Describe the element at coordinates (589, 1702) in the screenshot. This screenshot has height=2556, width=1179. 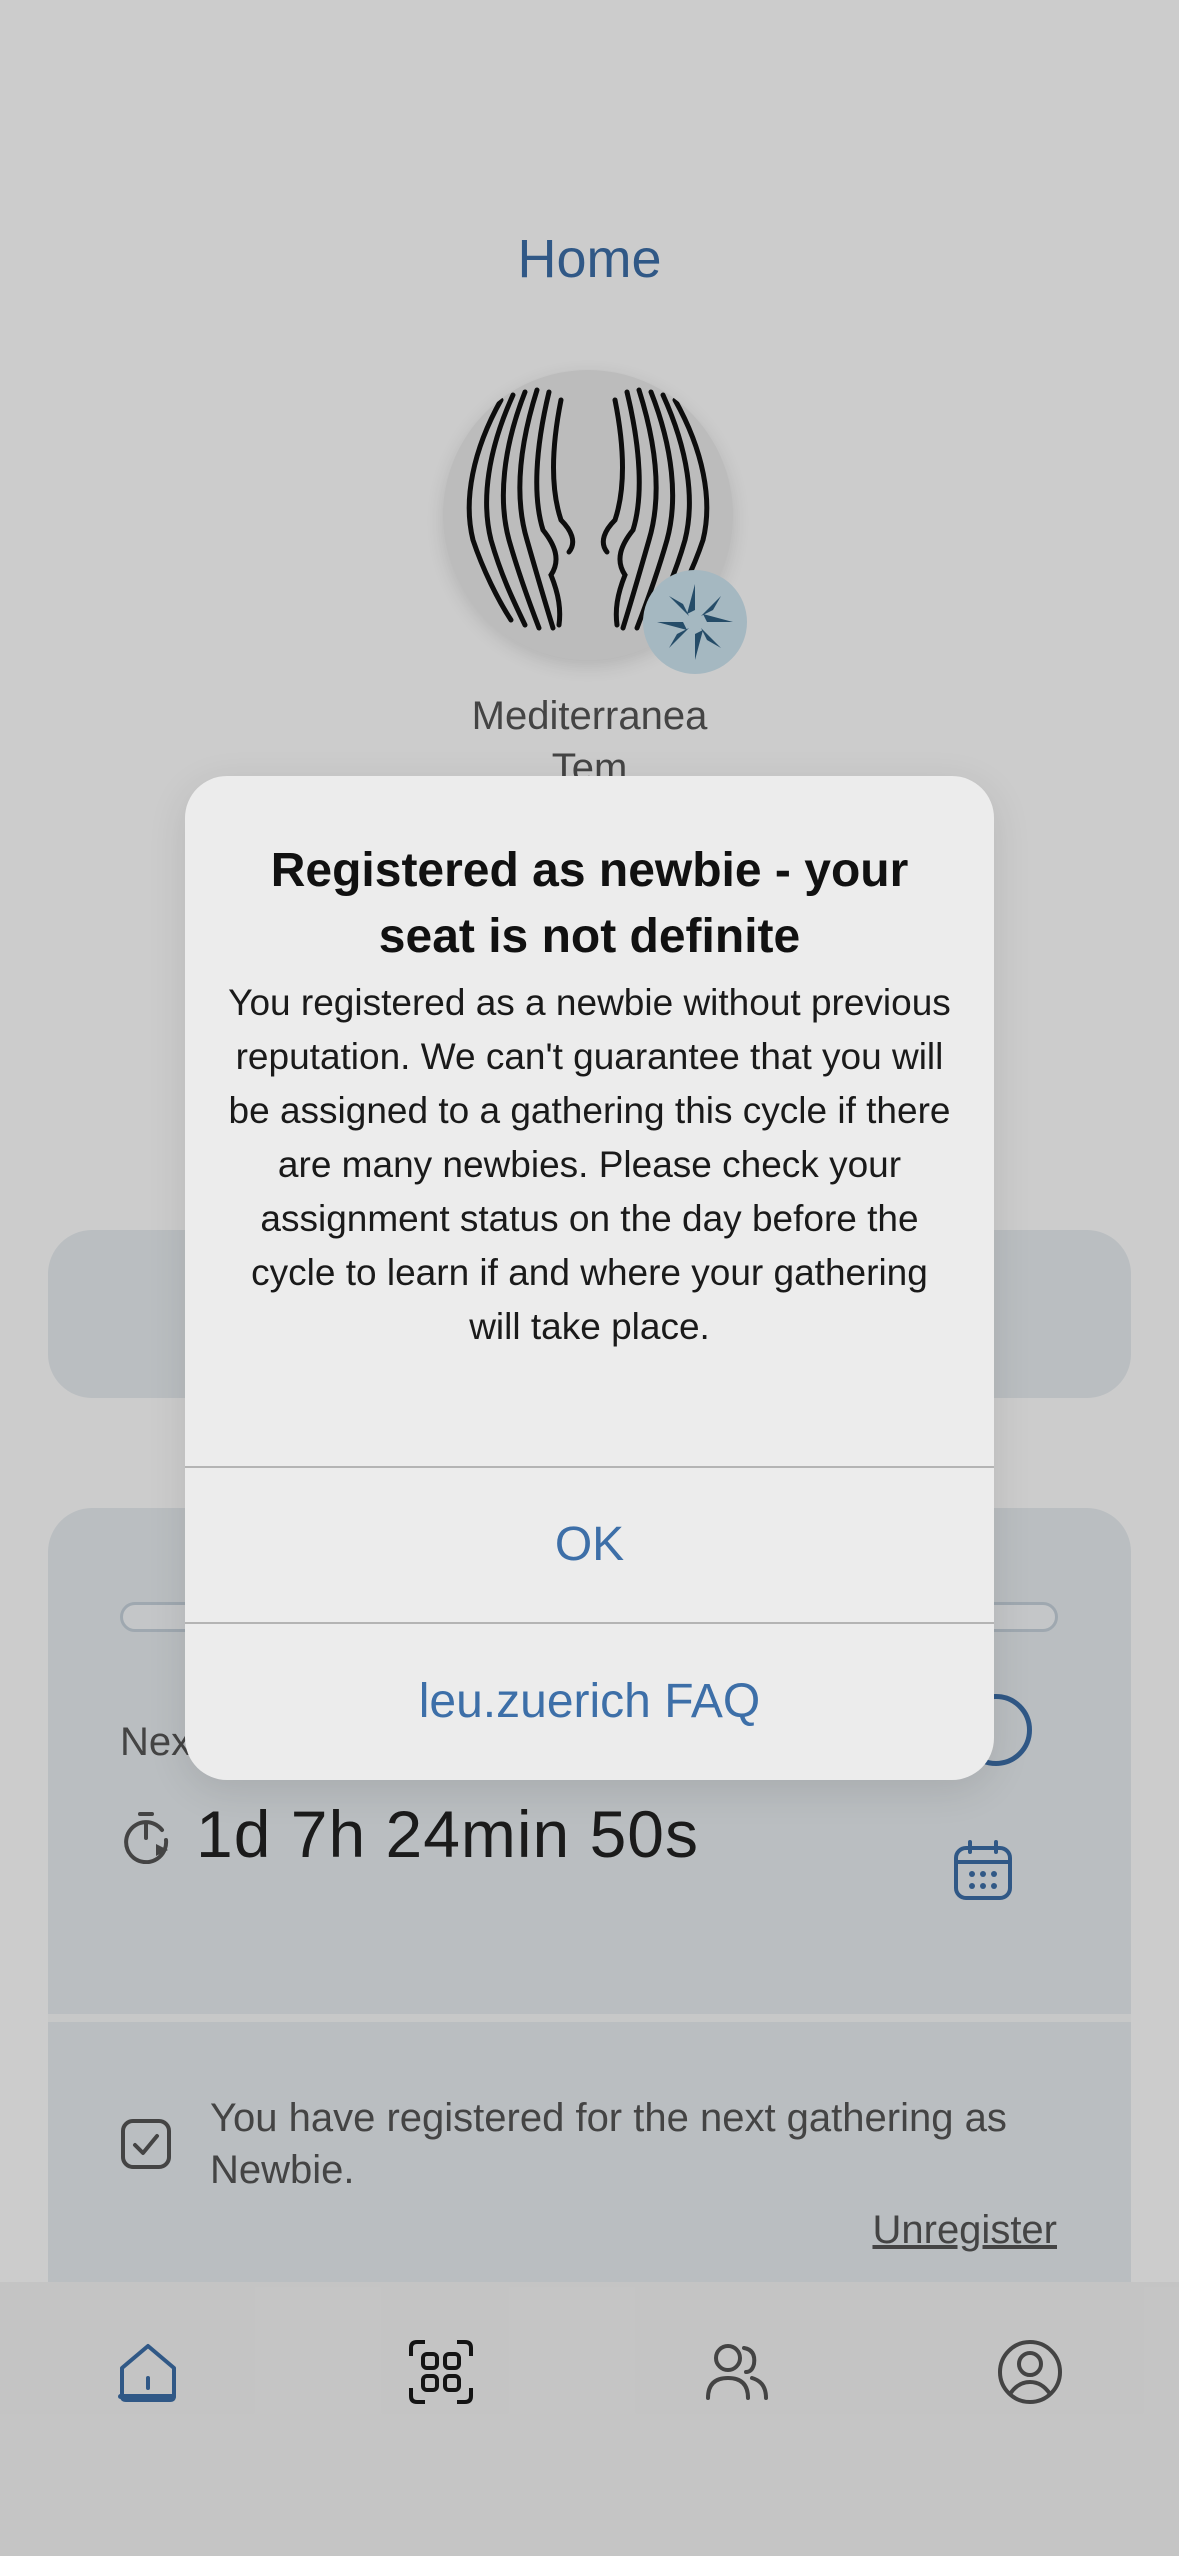
I see `faq-button: leu.zuerich FAQ` at that location.